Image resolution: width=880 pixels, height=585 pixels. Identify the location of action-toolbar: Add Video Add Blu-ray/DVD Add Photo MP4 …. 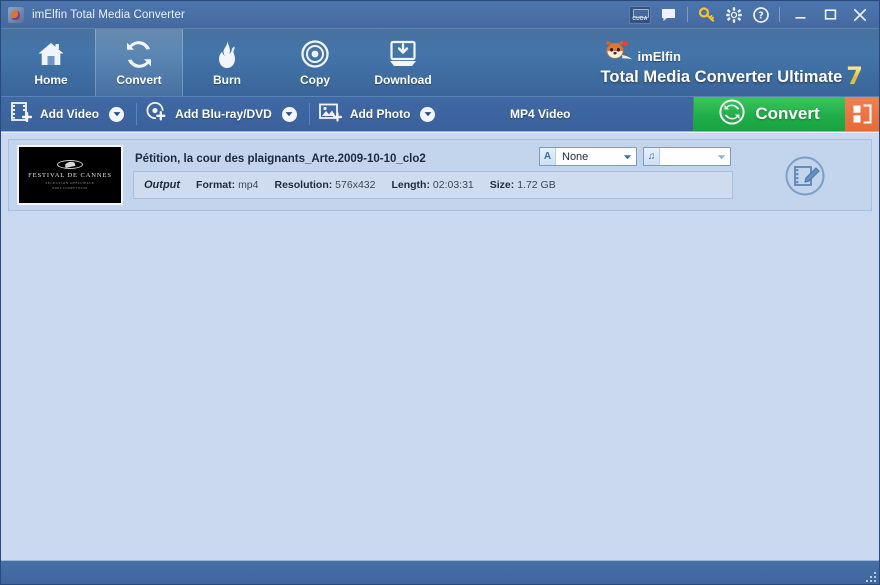
(440, 114).